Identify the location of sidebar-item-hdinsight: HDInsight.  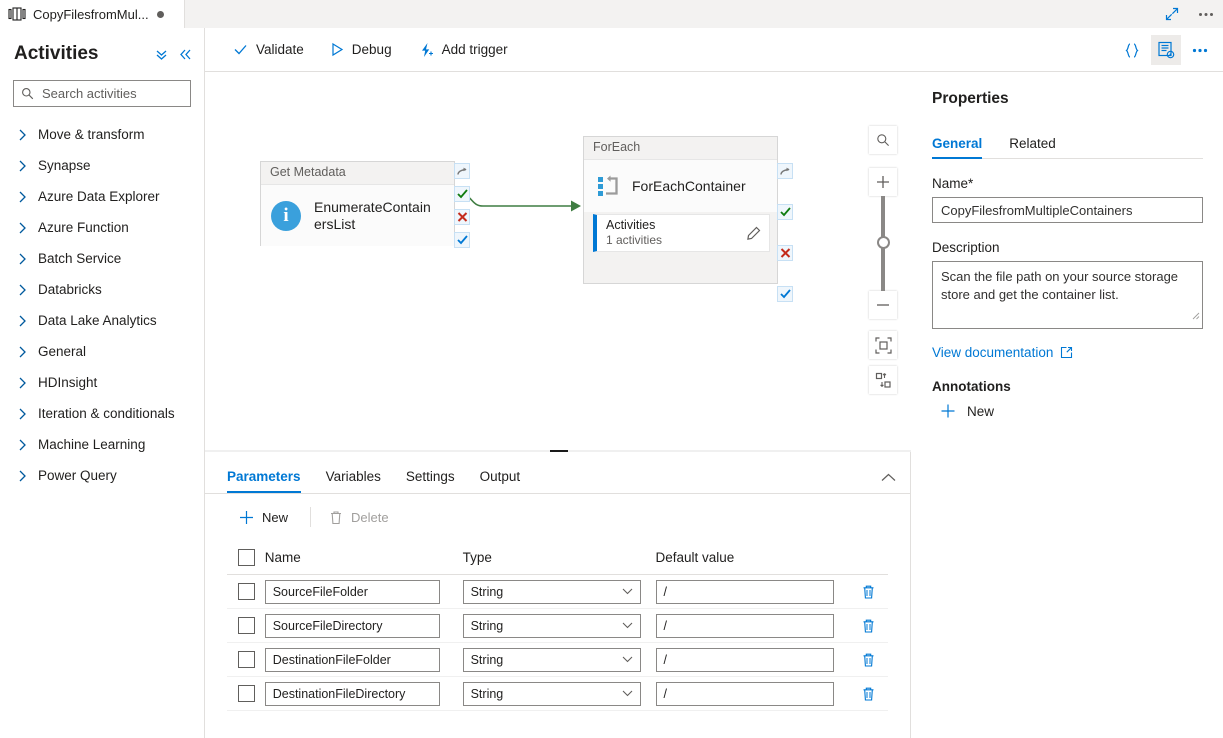
(102, 382).